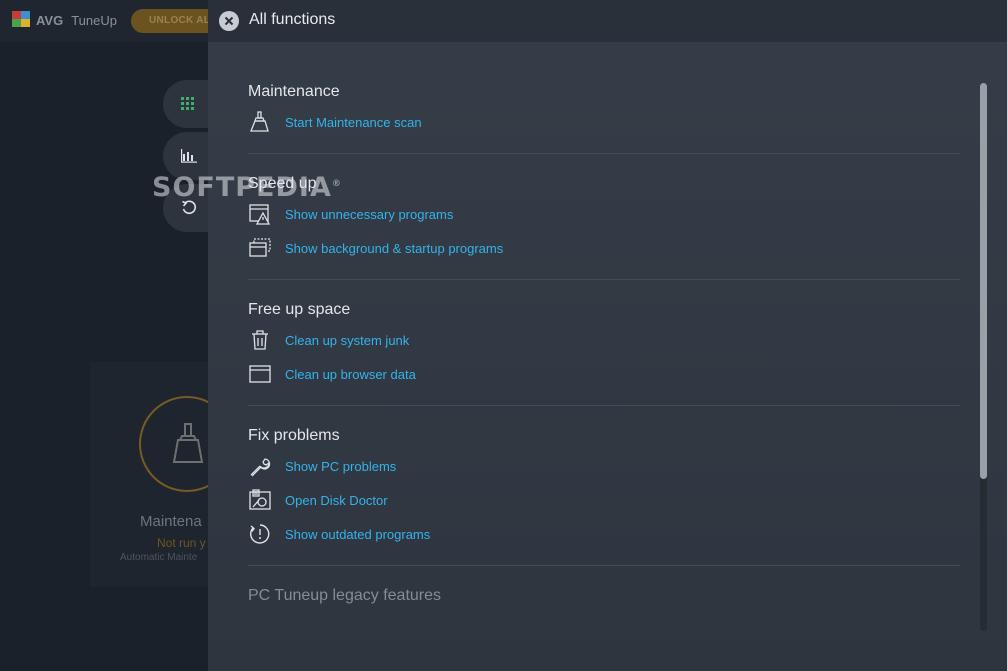  Describe the element at coordinates (22, 20) in the screenshot. I see `avg-logo-icon` at that location.